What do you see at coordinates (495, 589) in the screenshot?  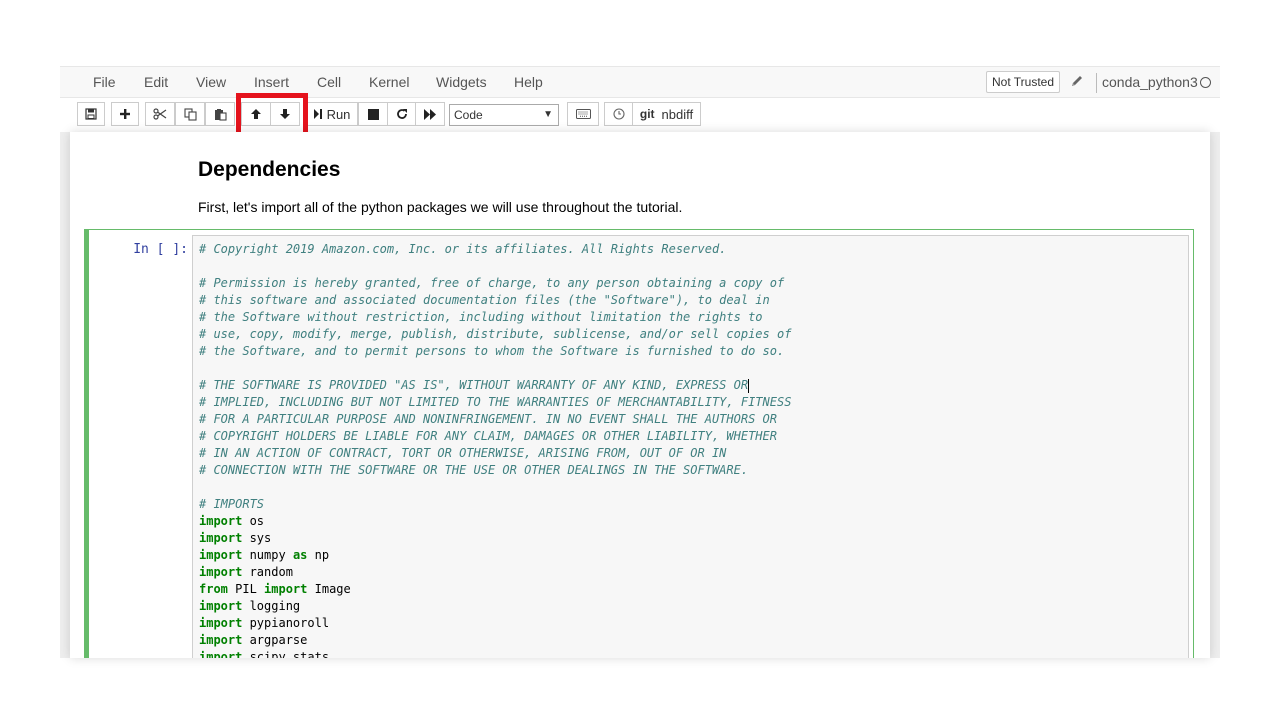 I see `code-line: from PIL import Image` at bounding box center [495, 589].